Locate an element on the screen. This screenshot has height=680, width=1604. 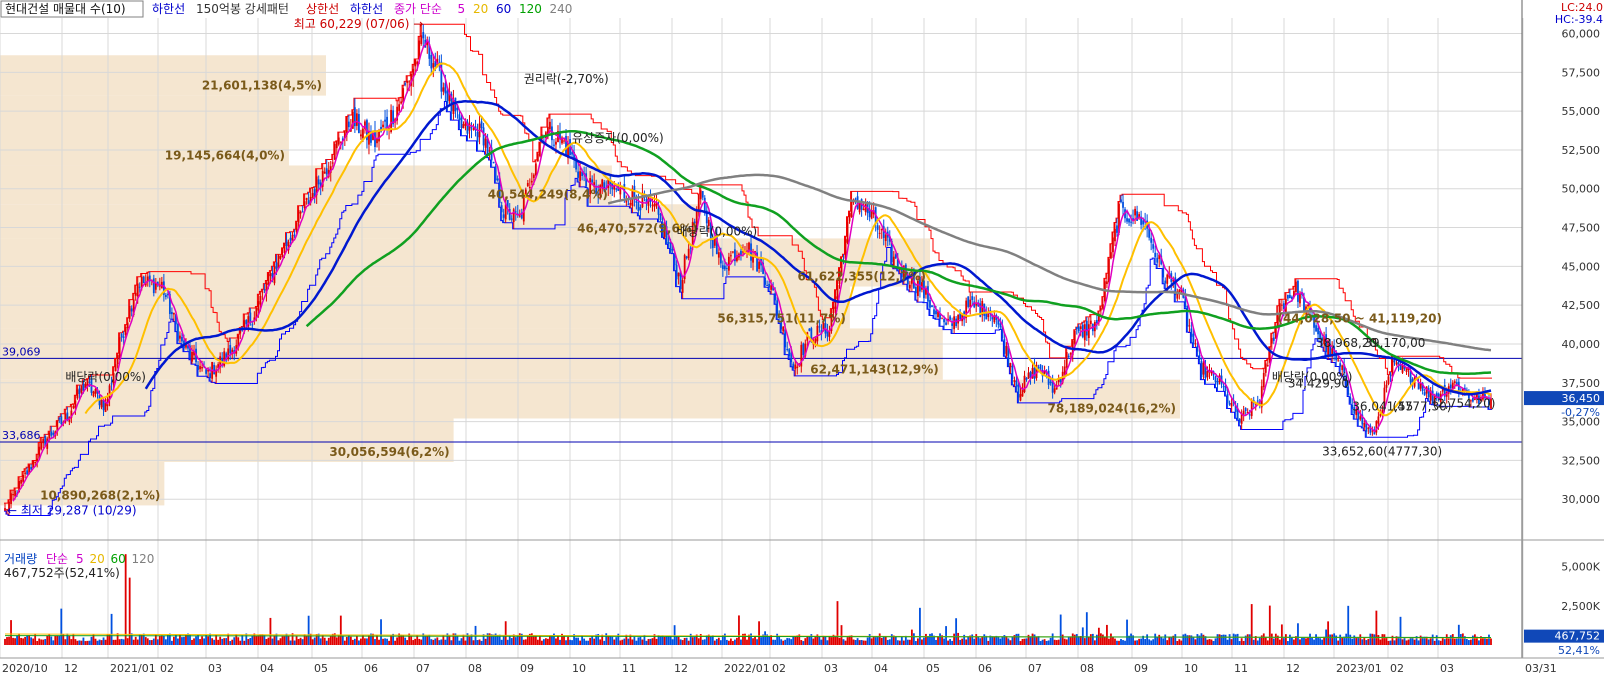
x-axis-tick-label: 11 is located at coordinates (1241, 668).